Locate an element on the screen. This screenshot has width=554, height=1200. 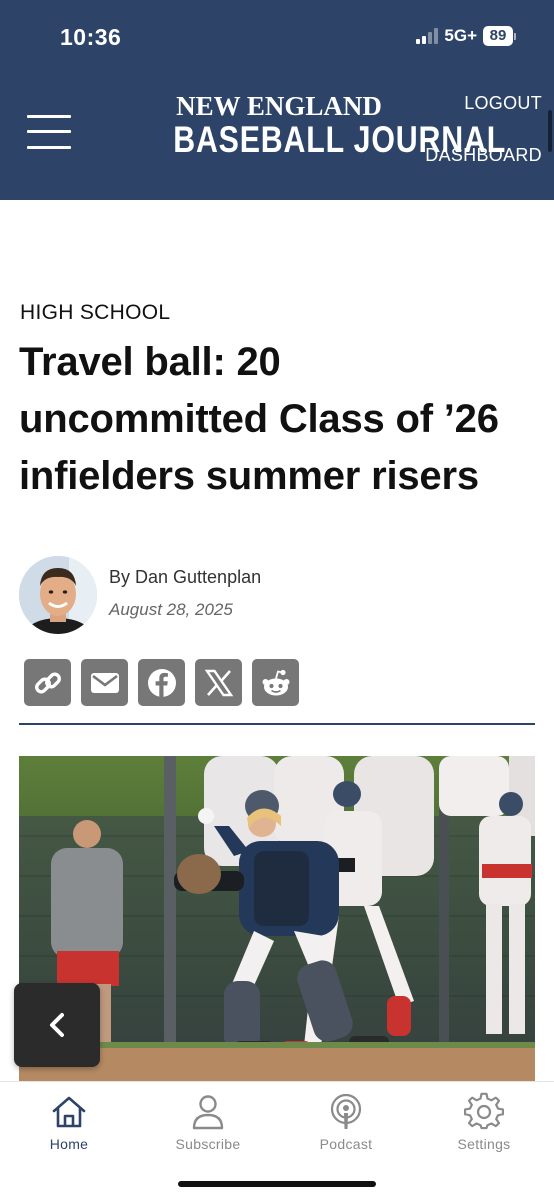
x-share-button is located at coordinates (218, 682).